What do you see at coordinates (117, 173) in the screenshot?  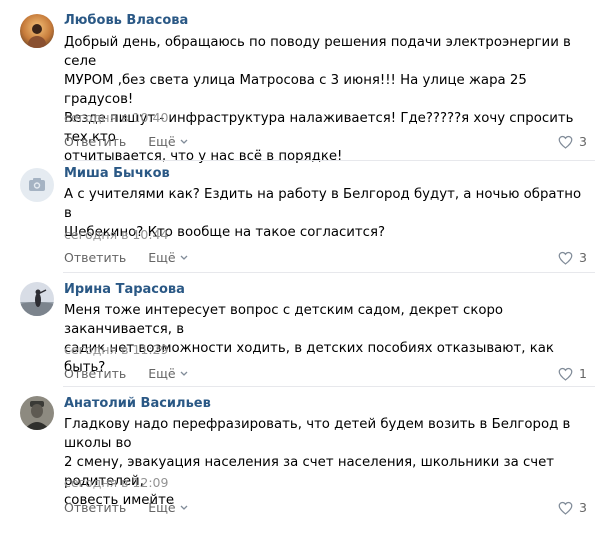 I see `comment-author: Миша Бычков` at bounding box center [117, 173].